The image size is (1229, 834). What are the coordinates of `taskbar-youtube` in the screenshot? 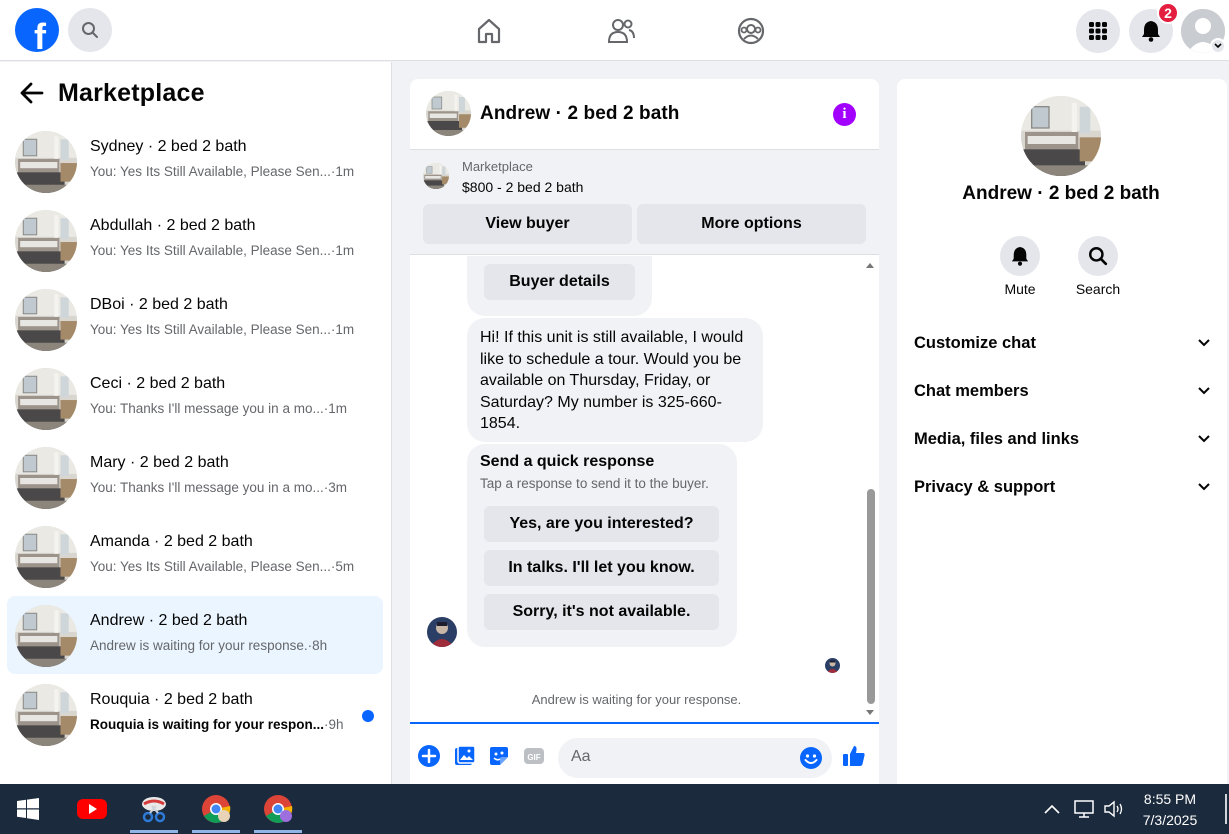 It's located at (92, 809).